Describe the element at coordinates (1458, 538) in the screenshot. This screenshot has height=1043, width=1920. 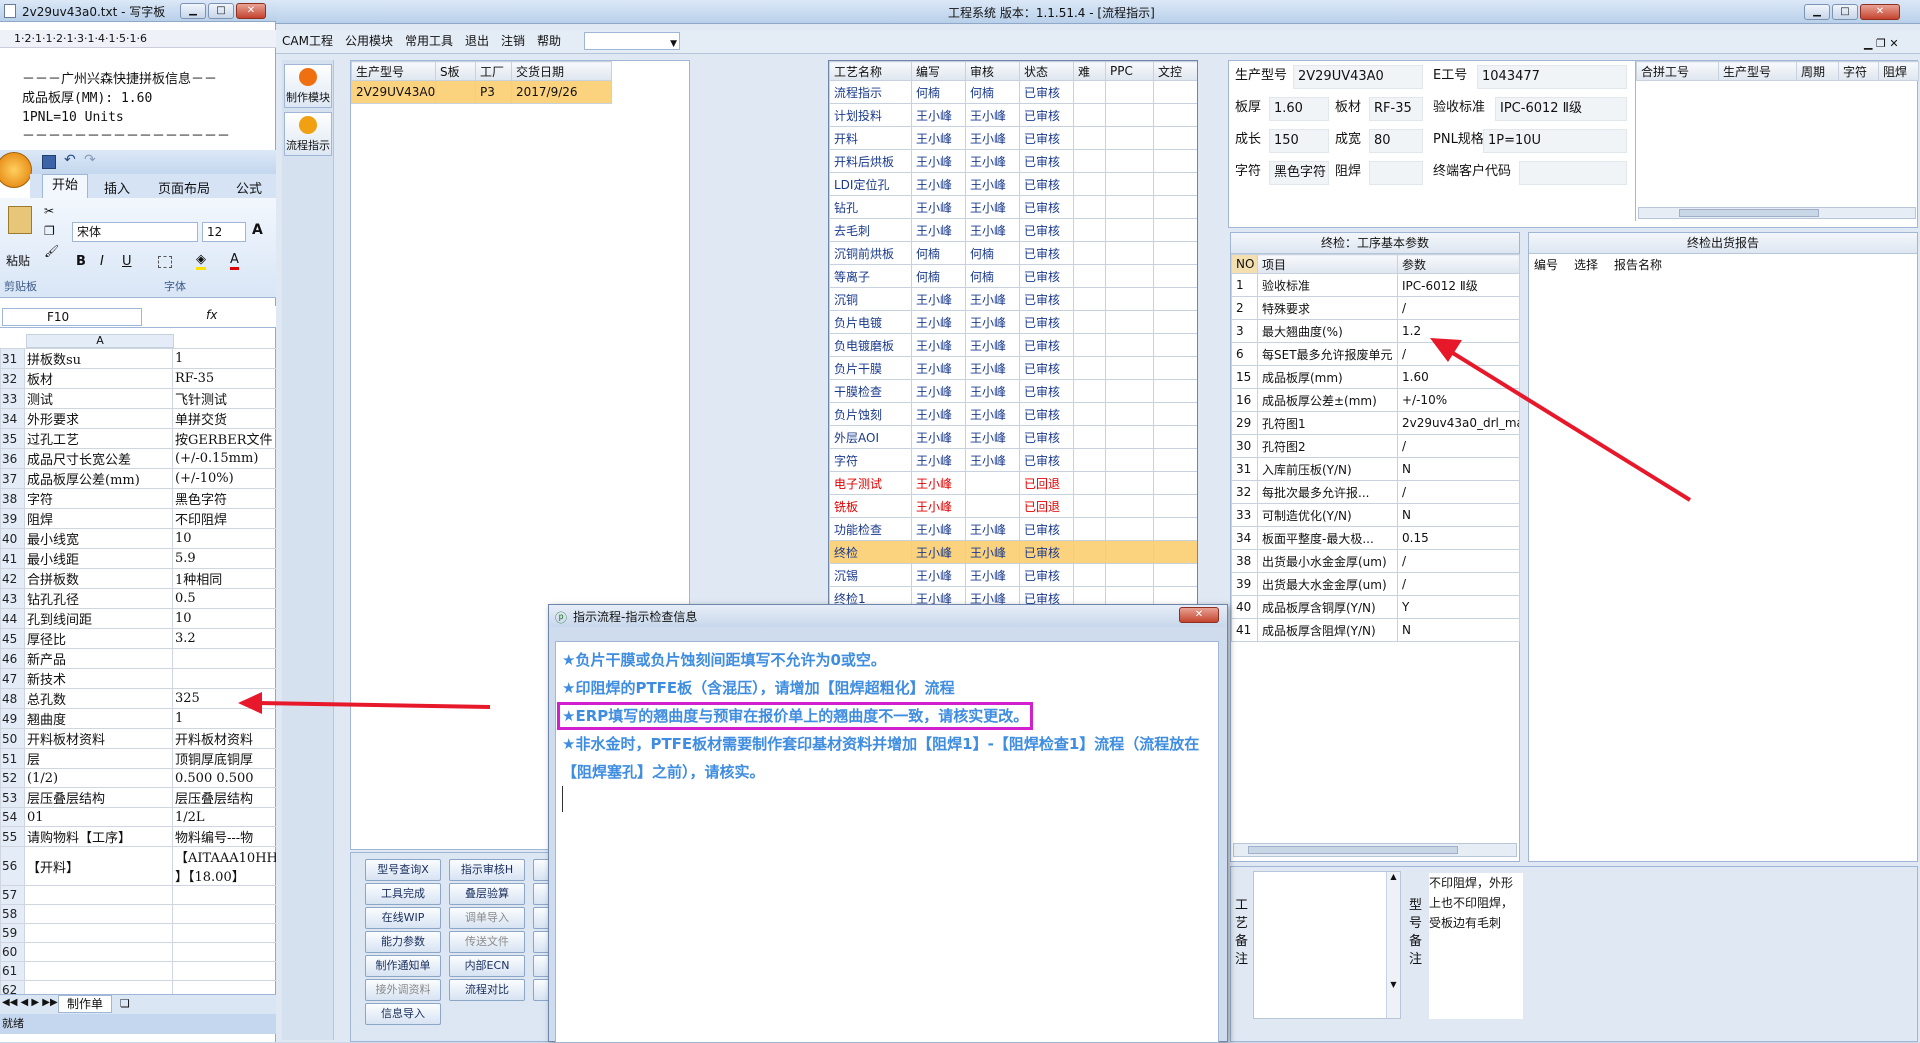
I see `param-value: 0.15` at that location.